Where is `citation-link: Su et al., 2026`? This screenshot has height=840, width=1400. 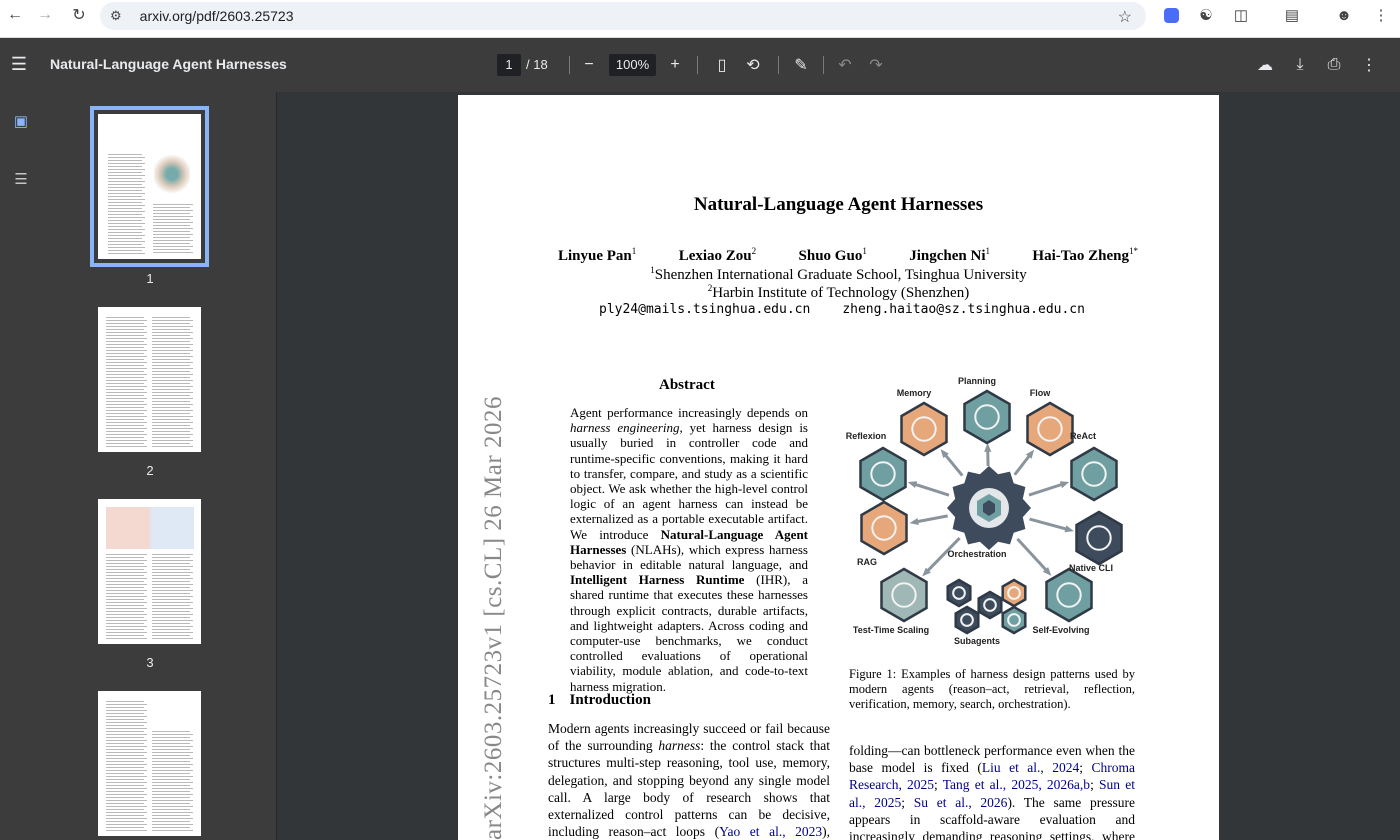
citation-link: Su et al., 2026 is located at coordinates (961, 802).